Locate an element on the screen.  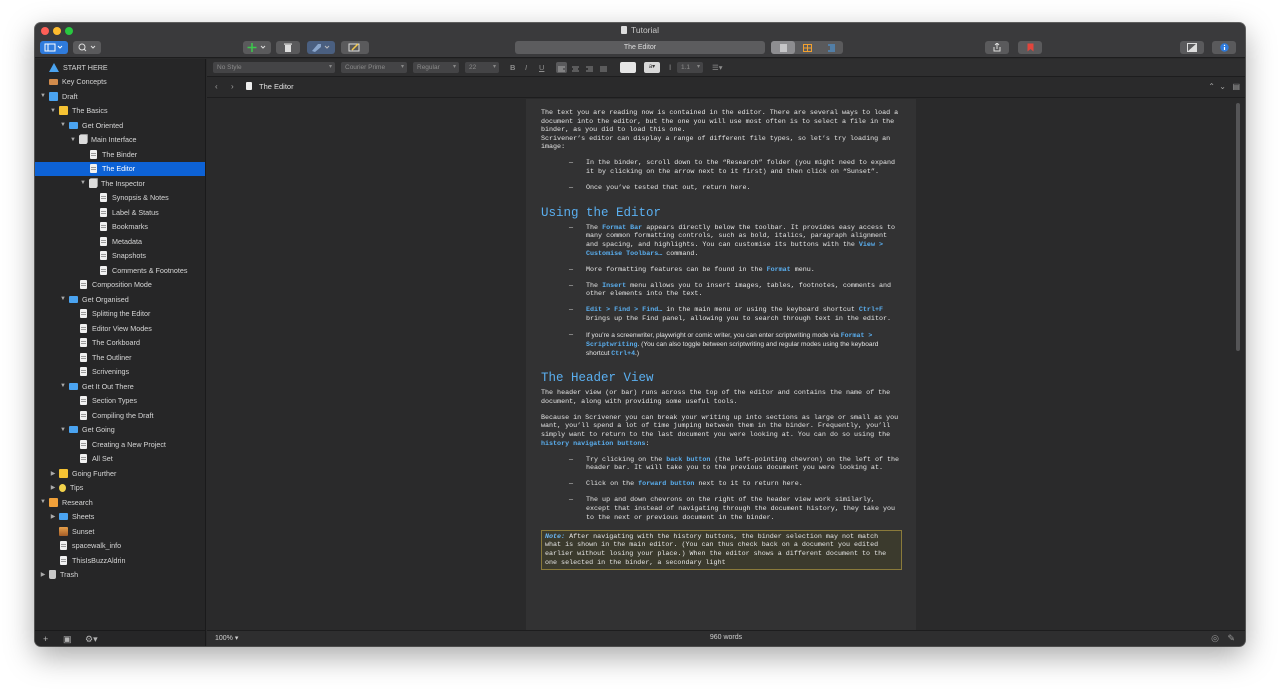
binder-item: Sunset is located at coordinates (120, 531).